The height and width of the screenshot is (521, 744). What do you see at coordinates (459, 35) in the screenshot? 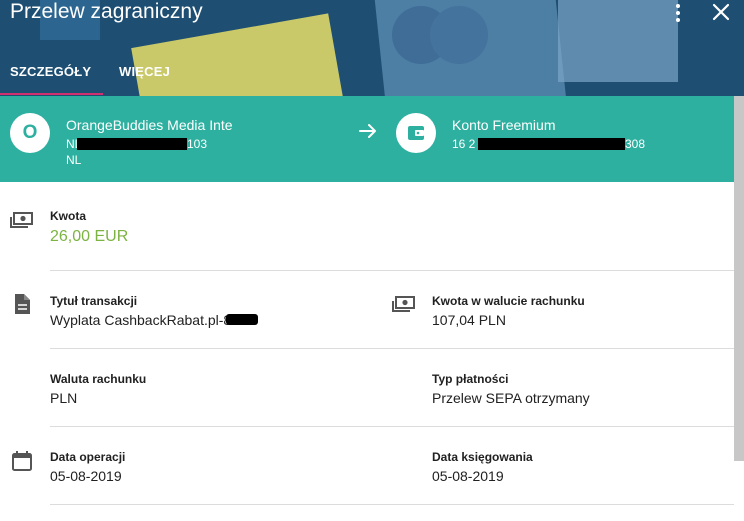
I see `banknote-circle-decoration` at bounding box center [459, 35].